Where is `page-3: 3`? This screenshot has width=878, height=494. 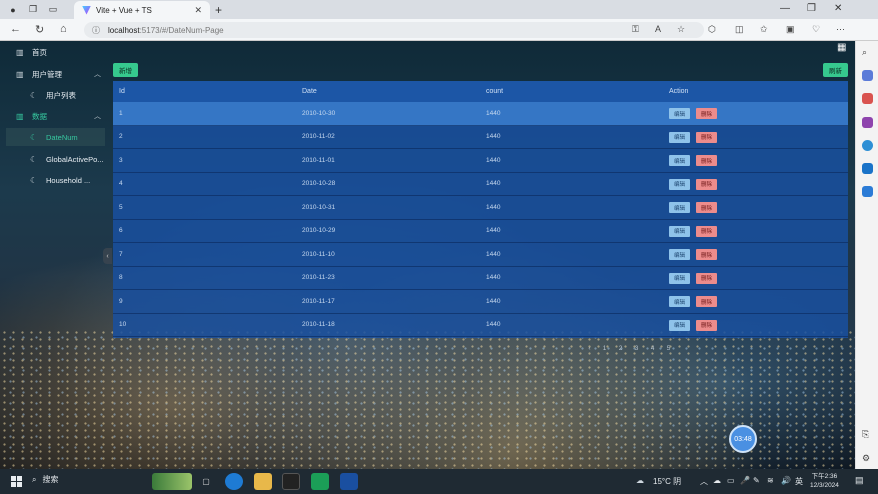
page-3: 3 is located at coordinates (636, 348).